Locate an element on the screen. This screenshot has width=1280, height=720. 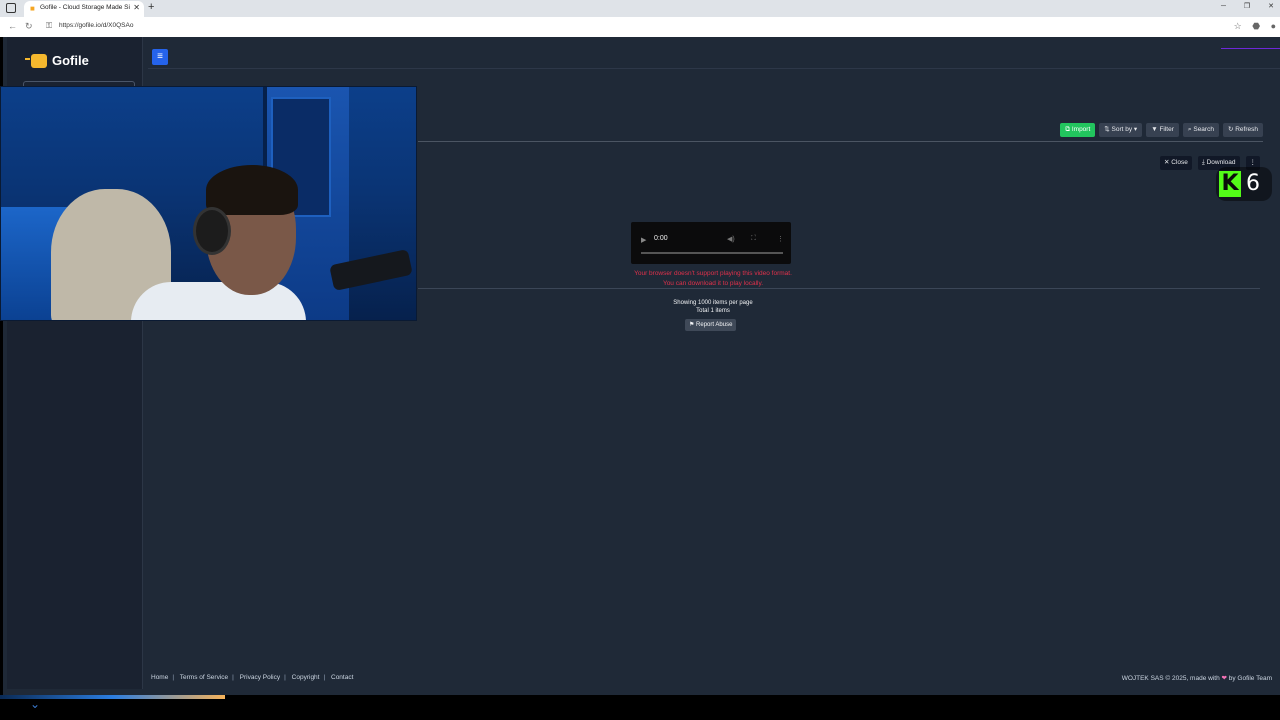
address-bar: ← ↻ ⚿ https://gofile.io/d/X0QSAo ☆ ⬣ ● is located at coordinates (640, 27).